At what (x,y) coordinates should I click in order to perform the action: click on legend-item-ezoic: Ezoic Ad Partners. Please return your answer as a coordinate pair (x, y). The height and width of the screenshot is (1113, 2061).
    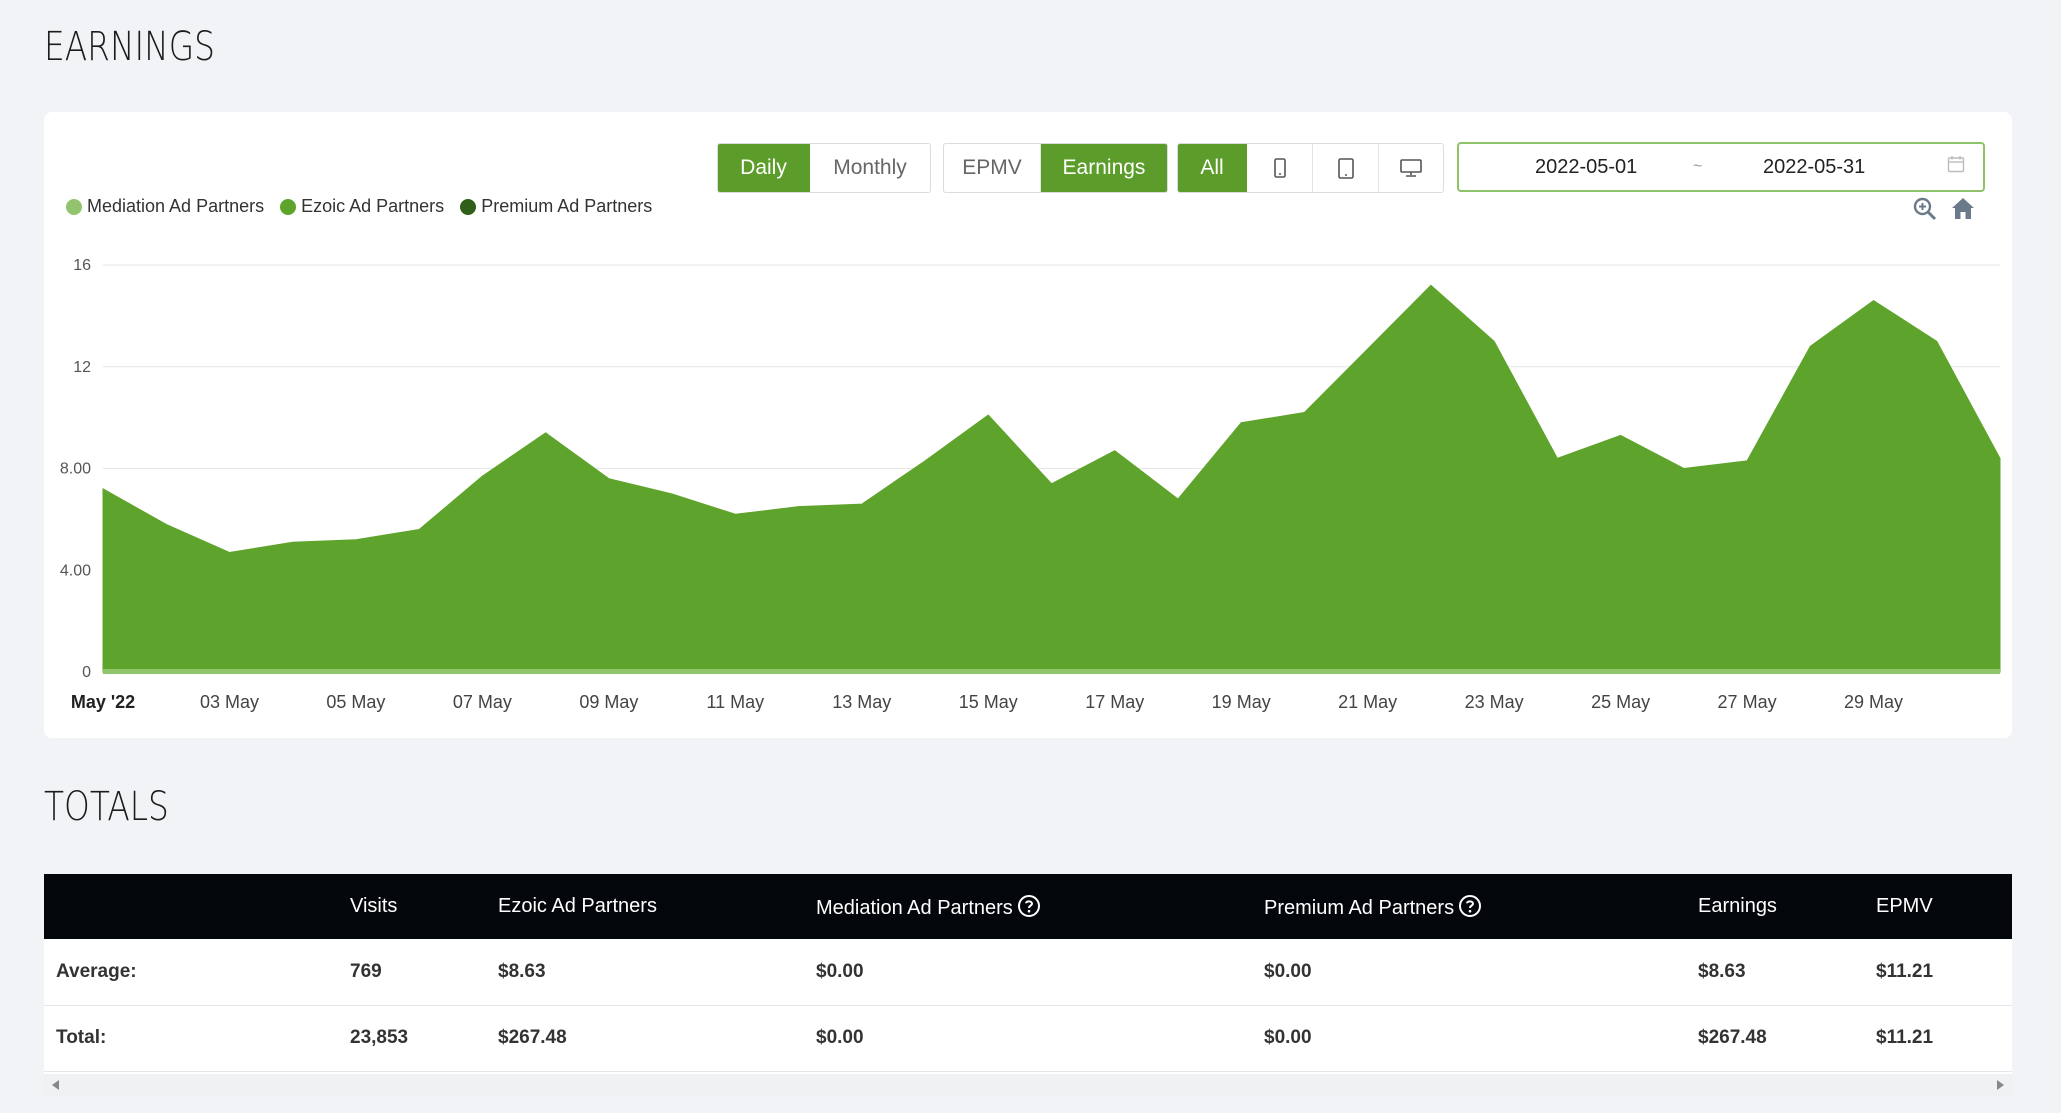
    Looking at the image, I should click on (362, 206).